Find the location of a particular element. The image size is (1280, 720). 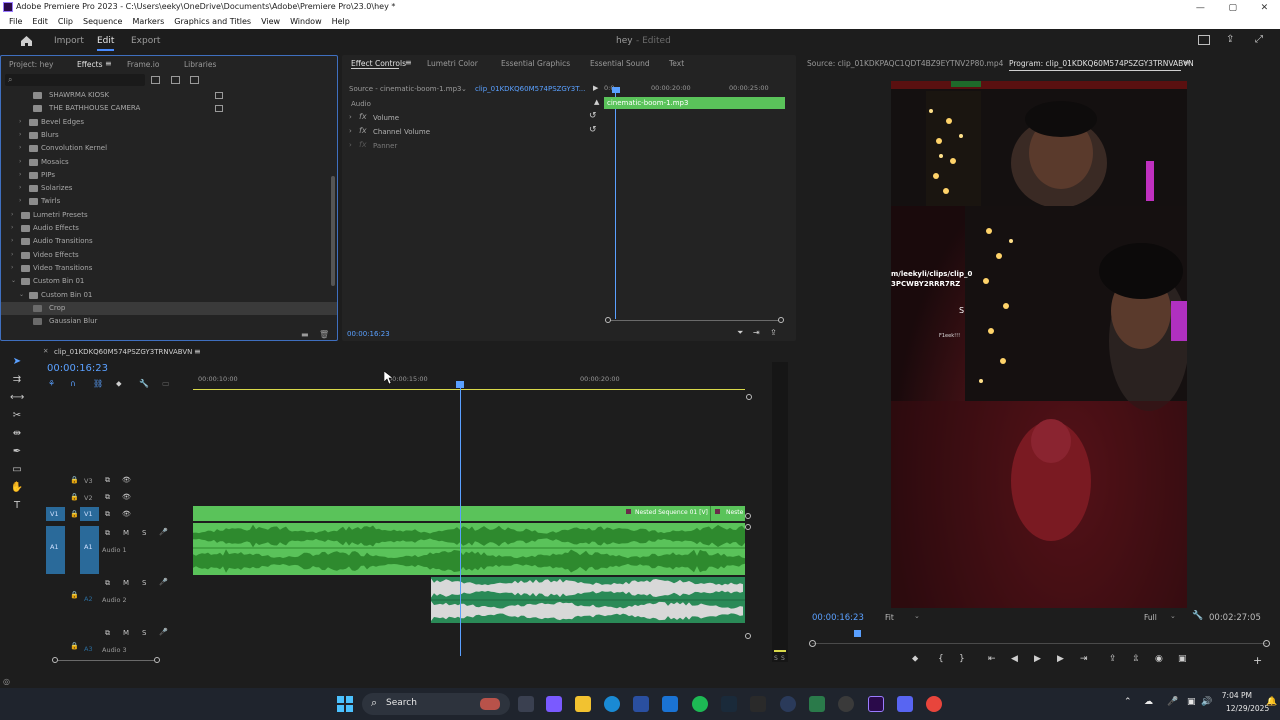

maximize-button: ▢ is located at coordinates (1232, 8).